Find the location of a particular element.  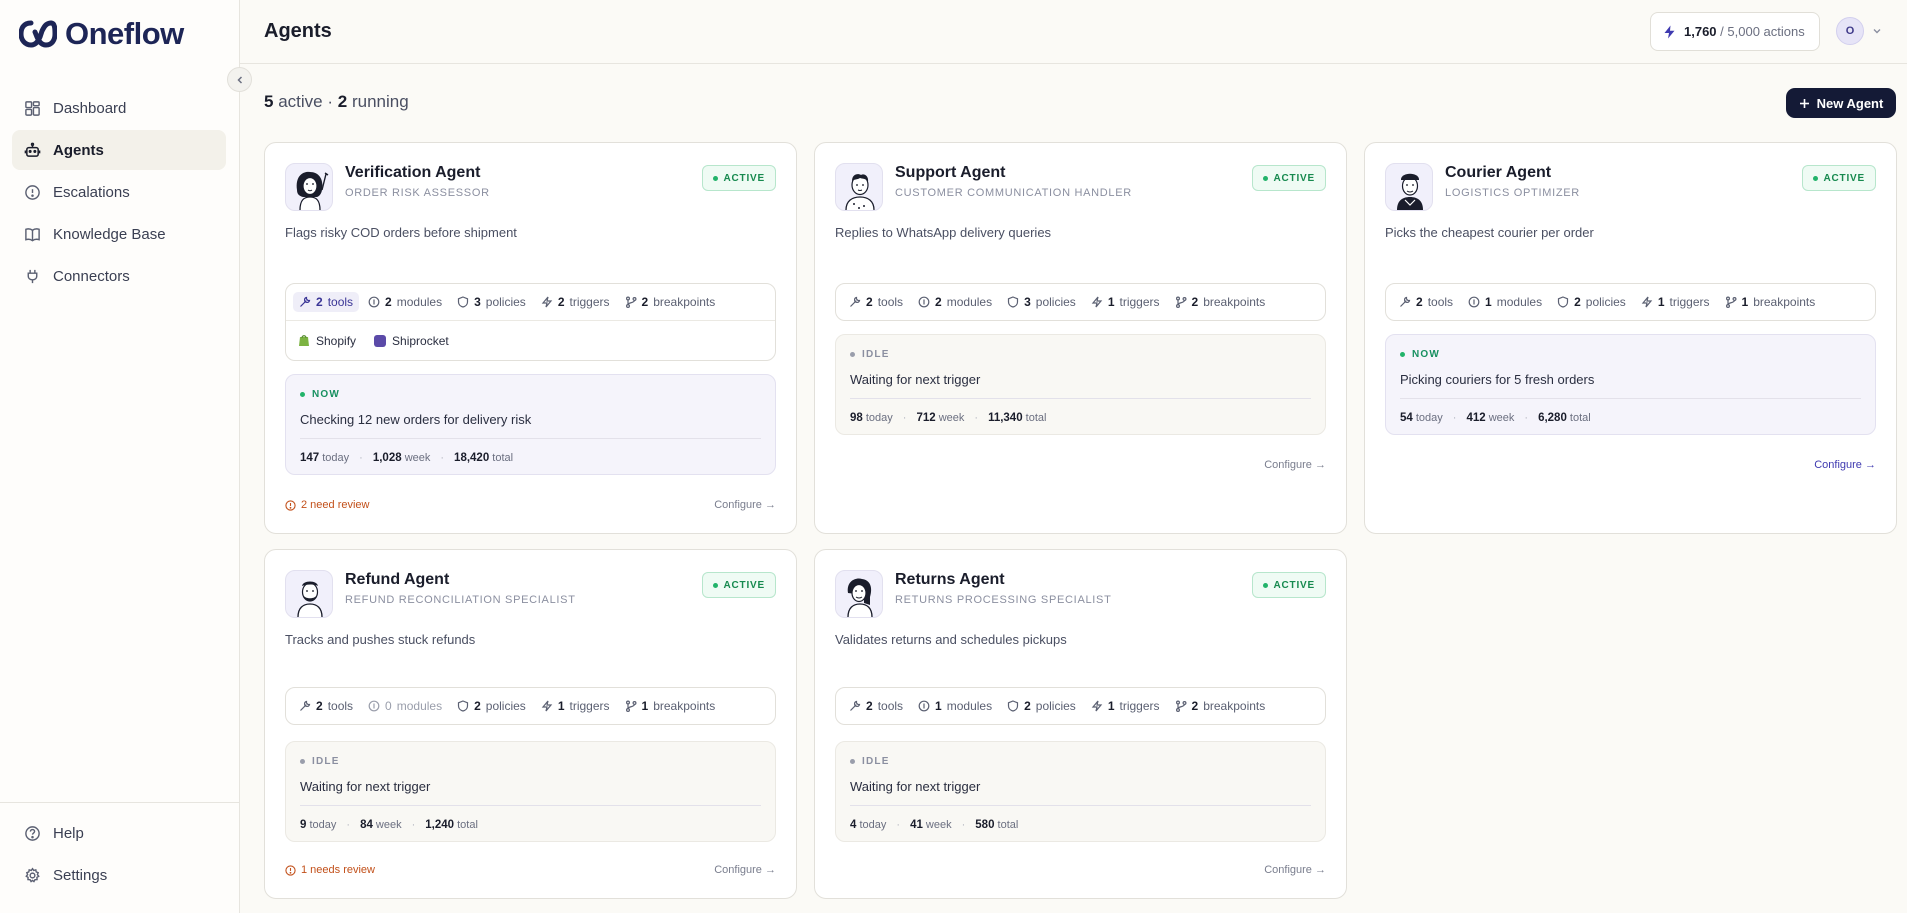

book-icon is located at coordinates (32, 234).